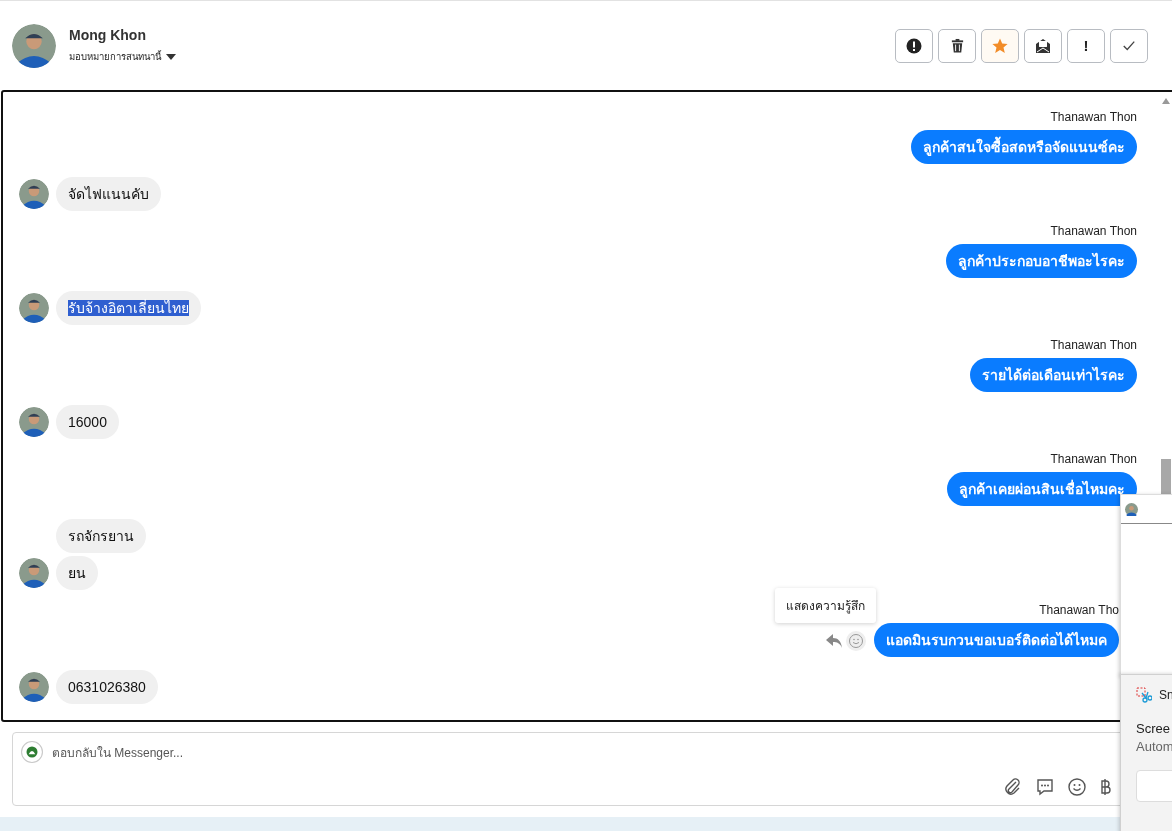 This screenshot has width=1172, height=831. I want to click on message-bubble: รายได้ต่อเดือนเท่าไรคะ, so click(1053, 375).